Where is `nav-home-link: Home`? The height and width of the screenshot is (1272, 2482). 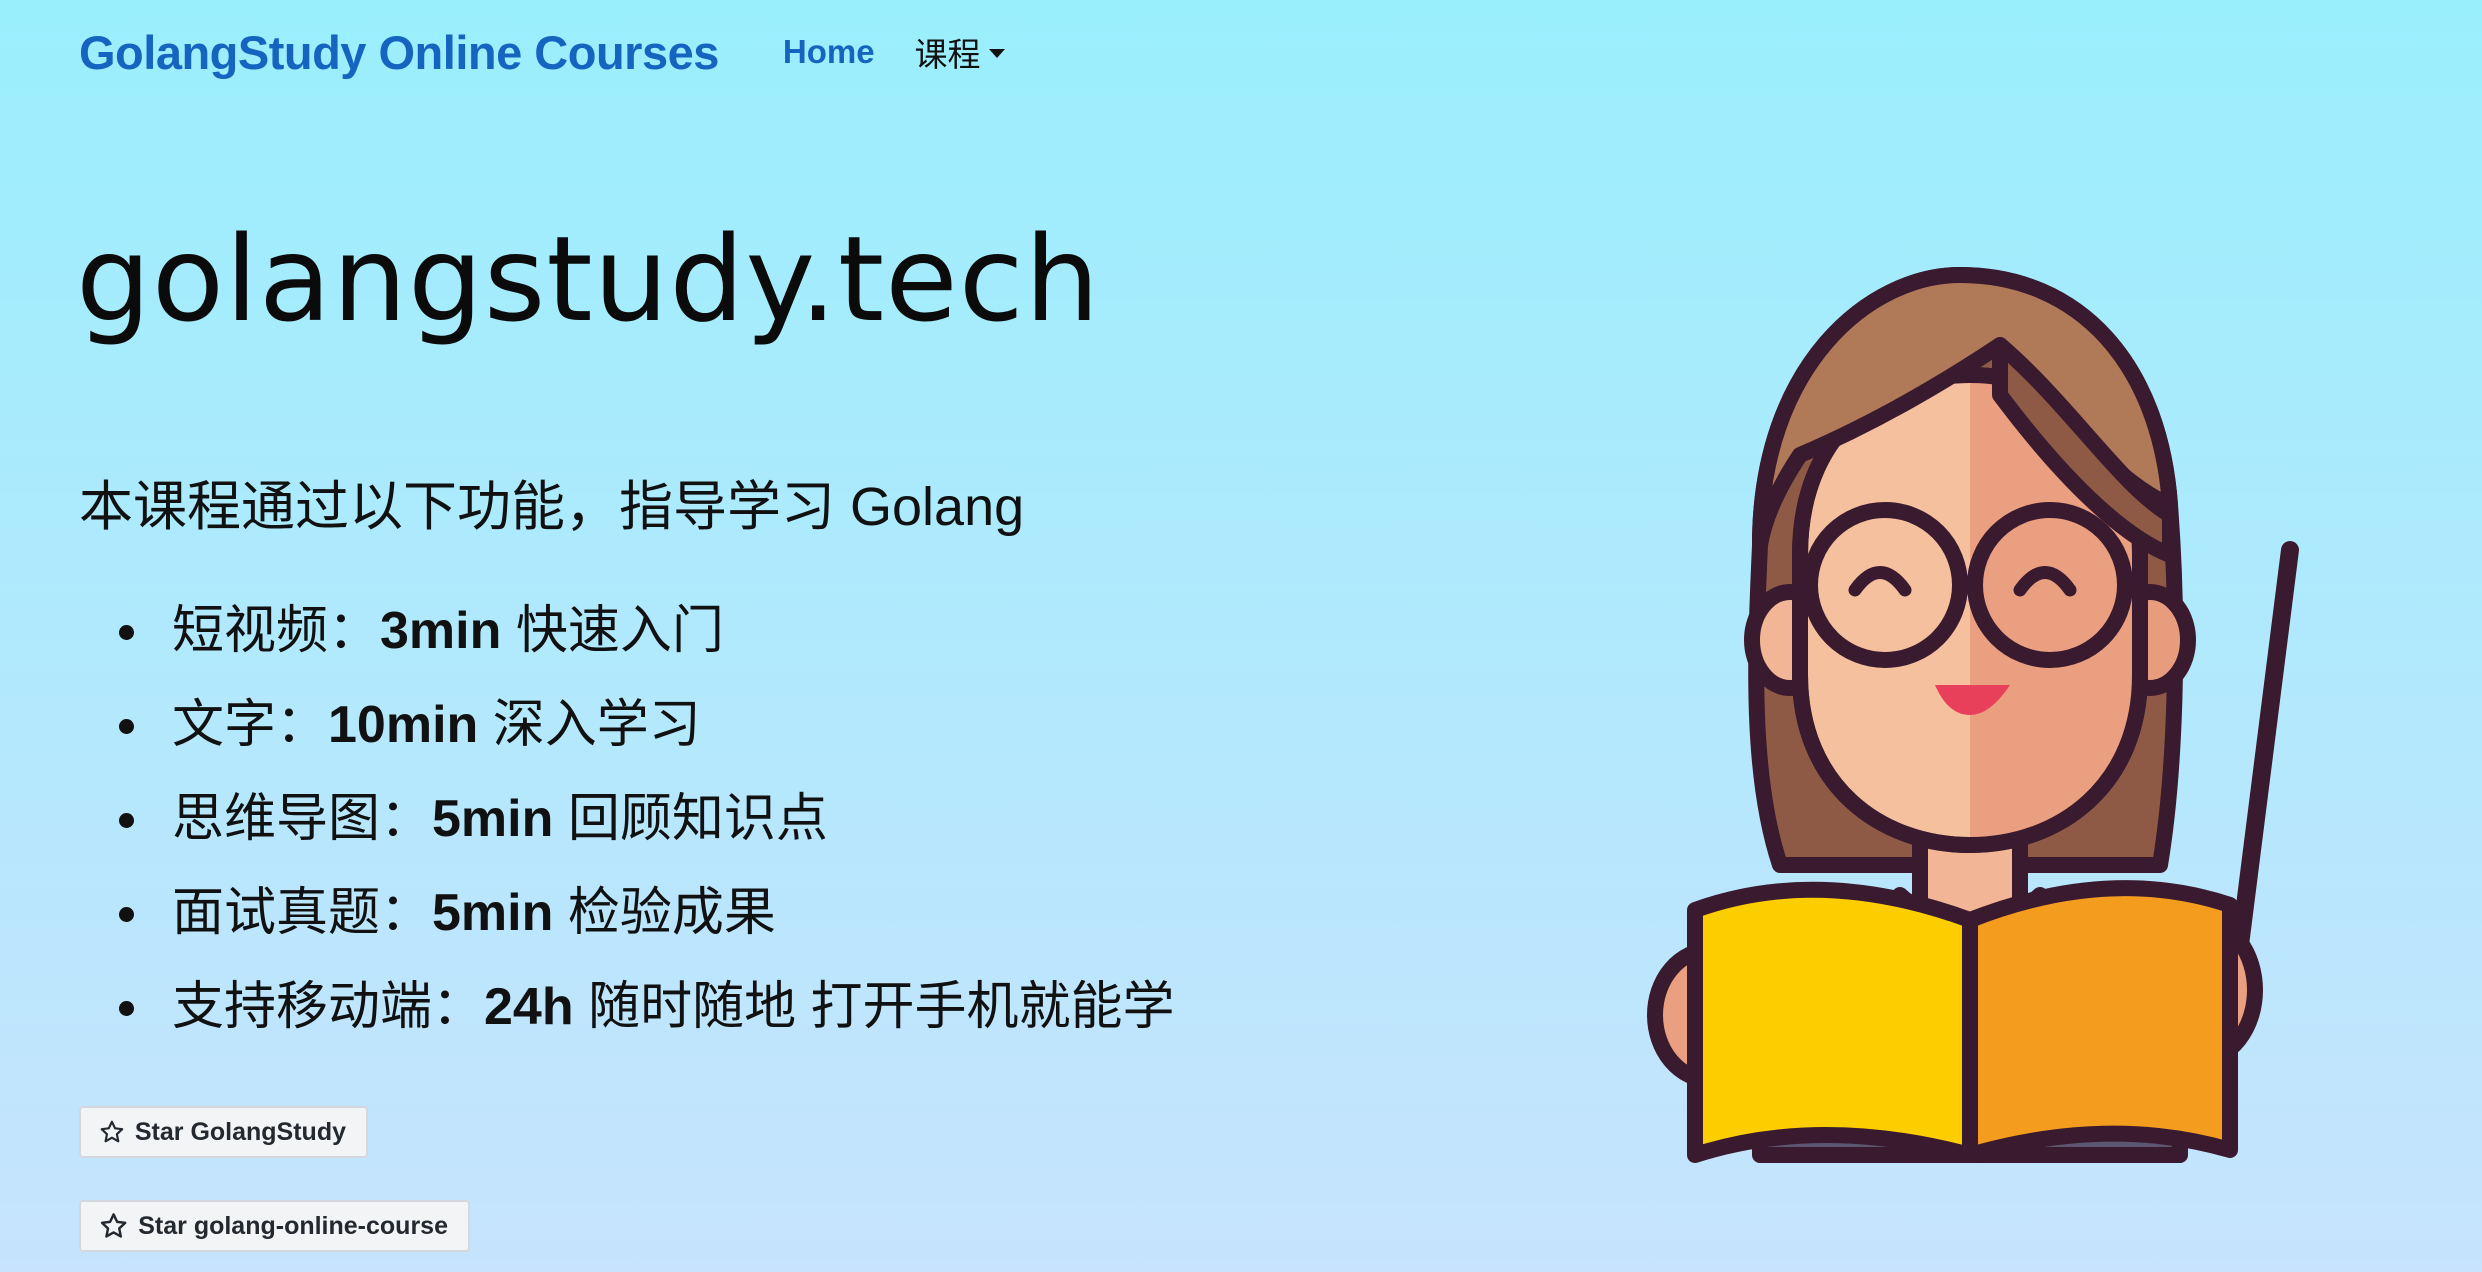 nav-home-link: Home is located at coordinates (829, 52).